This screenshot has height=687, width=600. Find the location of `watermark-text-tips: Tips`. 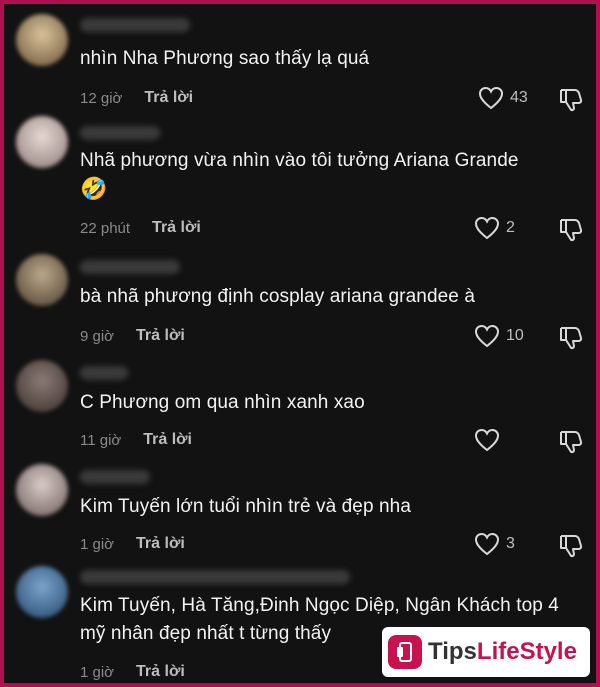

watermark-text-tips: Tips is located at coordinates (452, 651).